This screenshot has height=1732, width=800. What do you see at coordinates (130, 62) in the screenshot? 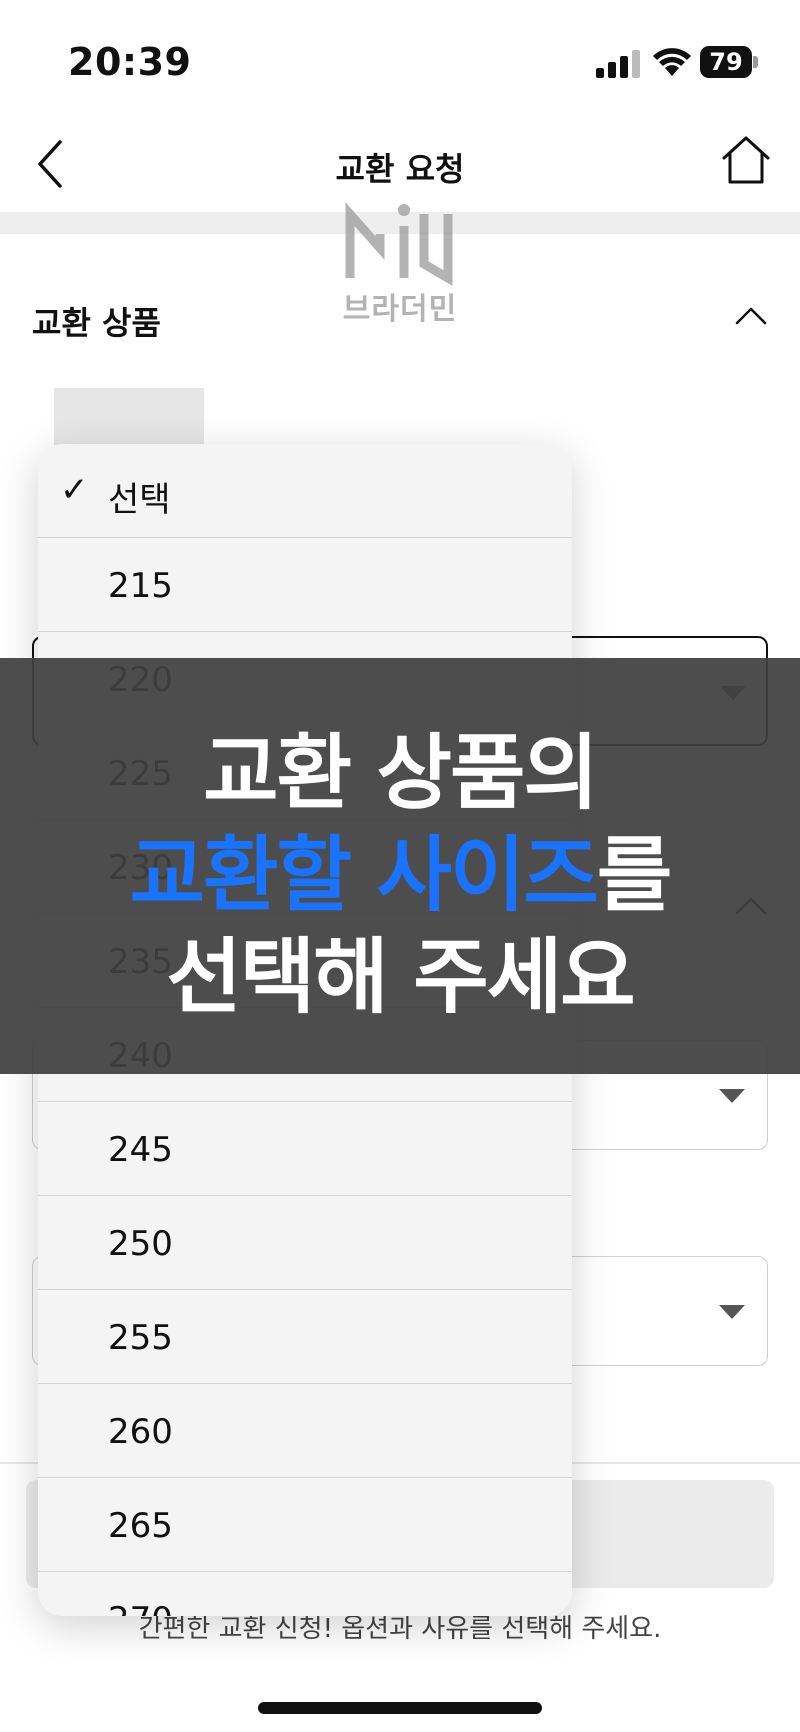
I see `status-time: 20:39` at bounding box center [130, 62].